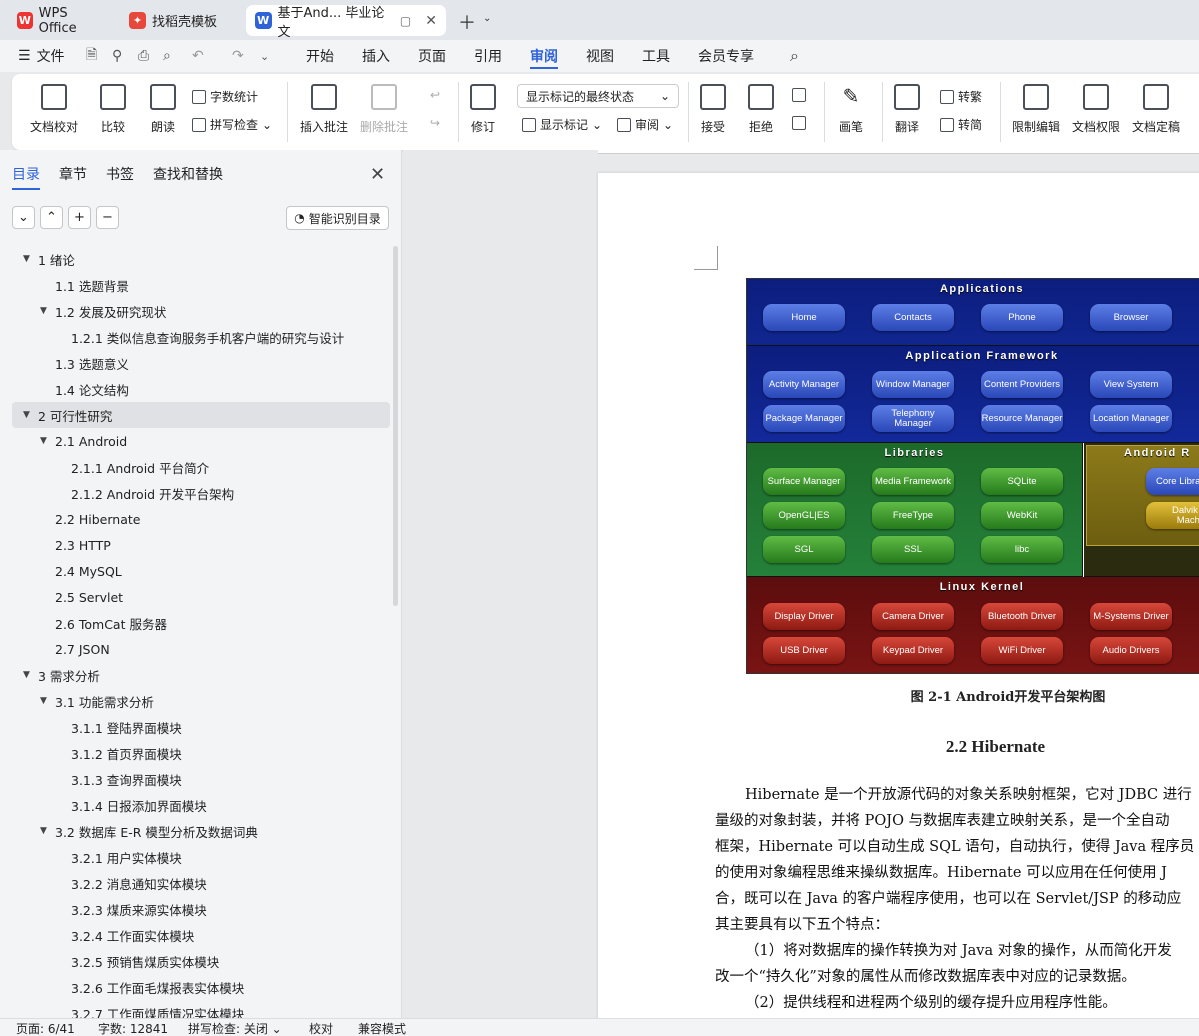 The width and height of the screenshot is (1199, 1036). Describe the element at coordinates (201, 337) in the screenshot. I see `toc-item: 1.2.1 类似信息查询服务手机客户端的研究与设计` at that location.